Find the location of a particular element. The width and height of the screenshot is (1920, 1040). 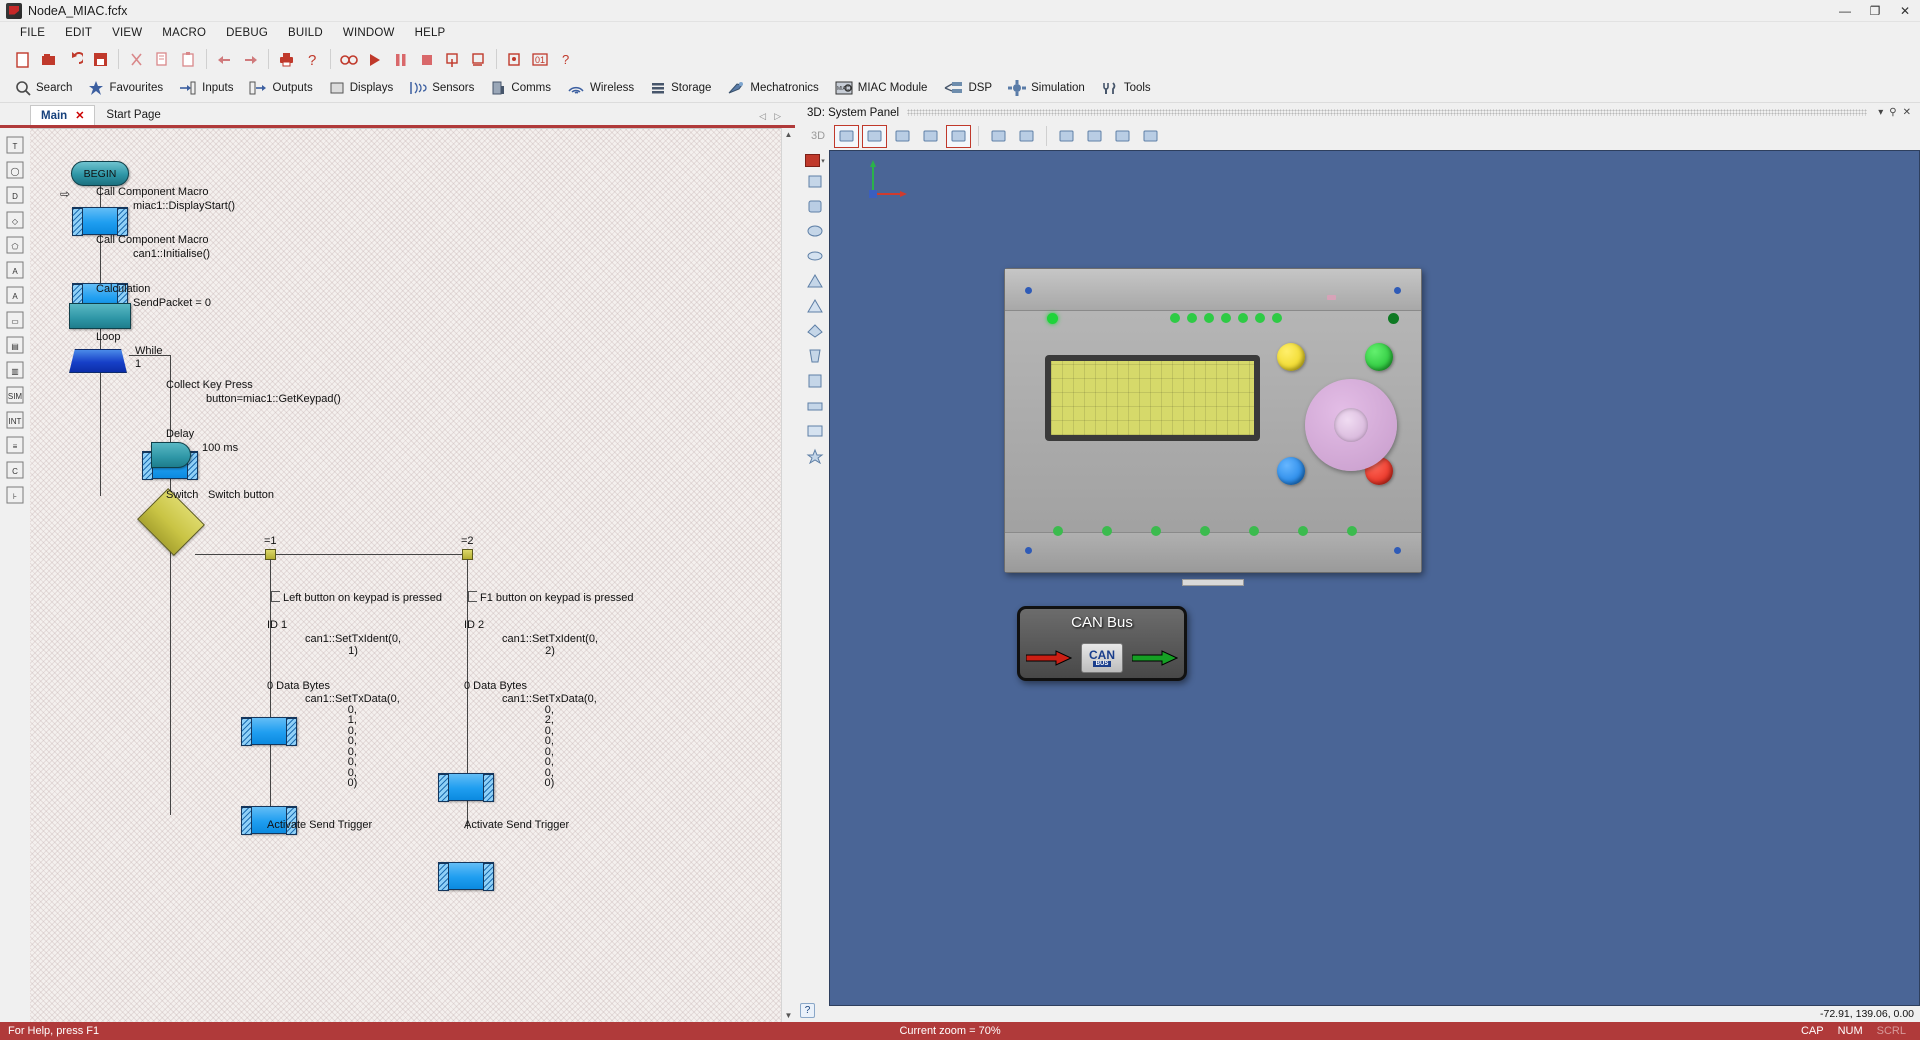

prism-icon is located at coordinates (815, 356).